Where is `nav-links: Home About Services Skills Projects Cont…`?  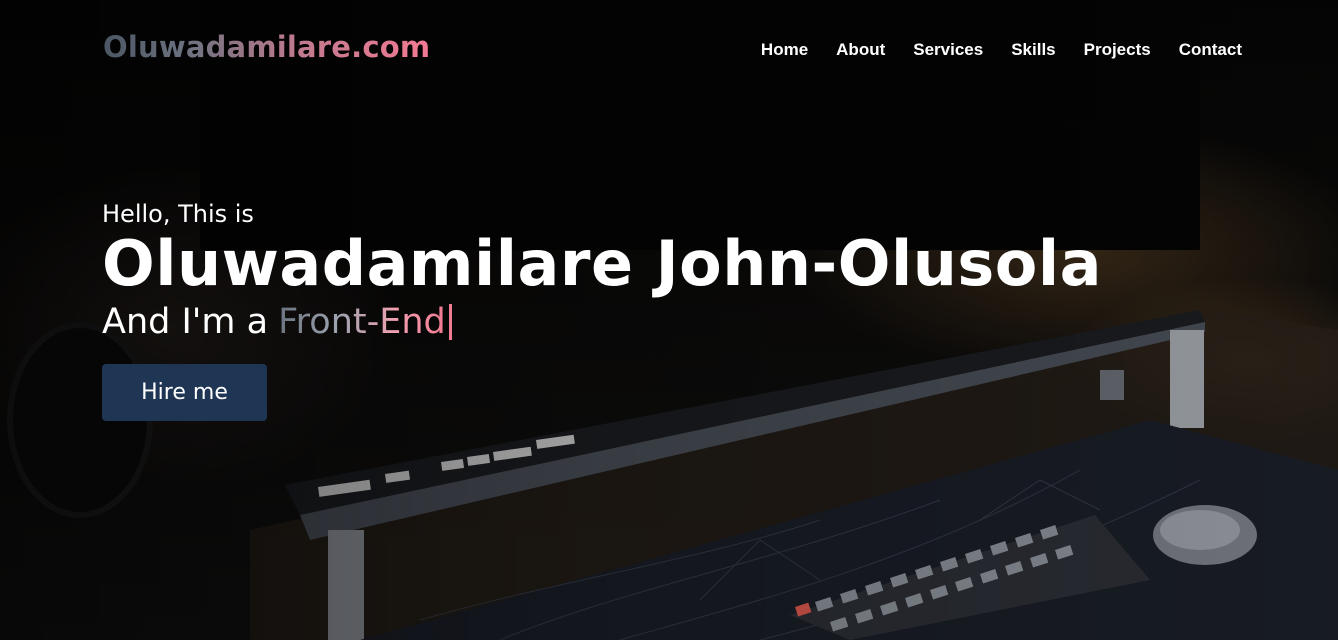 nav-links: Home About Services Skills Projects Cont… is located at coordinates (1001, 50).